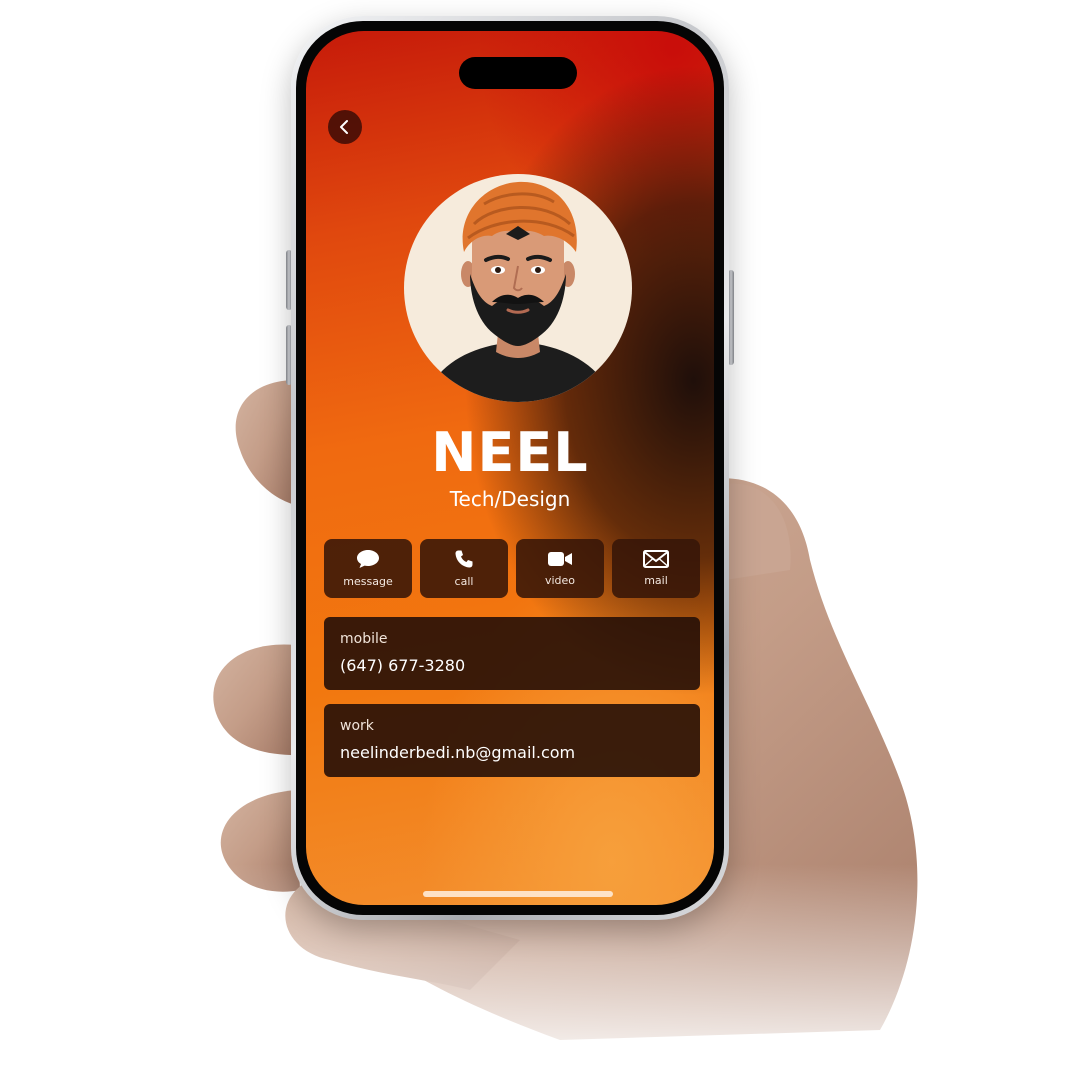 The image size is (1080, 1080). What do you see at coordinates (656, 559) in the screenshot?
I see `mail-icon` at bounding box center [656, 559].